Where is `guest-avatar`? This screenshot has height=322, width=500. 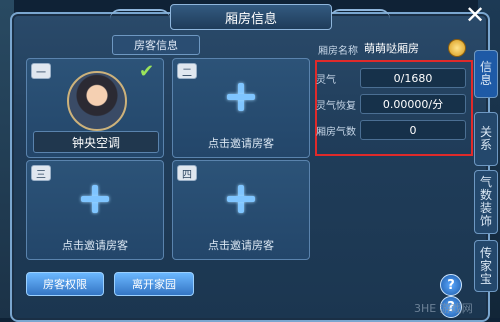 guest-avatar is located at coordinates (97, 101).